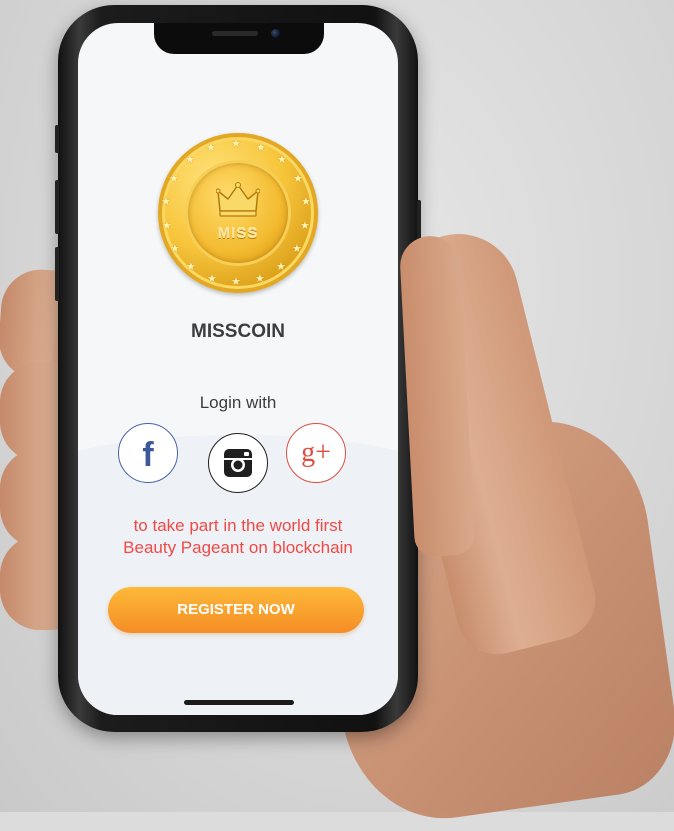 The width and height of the screenshot is (674, 831). Describe the element at coordinates (238, 402) in the screenshot. I see `login-label: Login with` at that location.